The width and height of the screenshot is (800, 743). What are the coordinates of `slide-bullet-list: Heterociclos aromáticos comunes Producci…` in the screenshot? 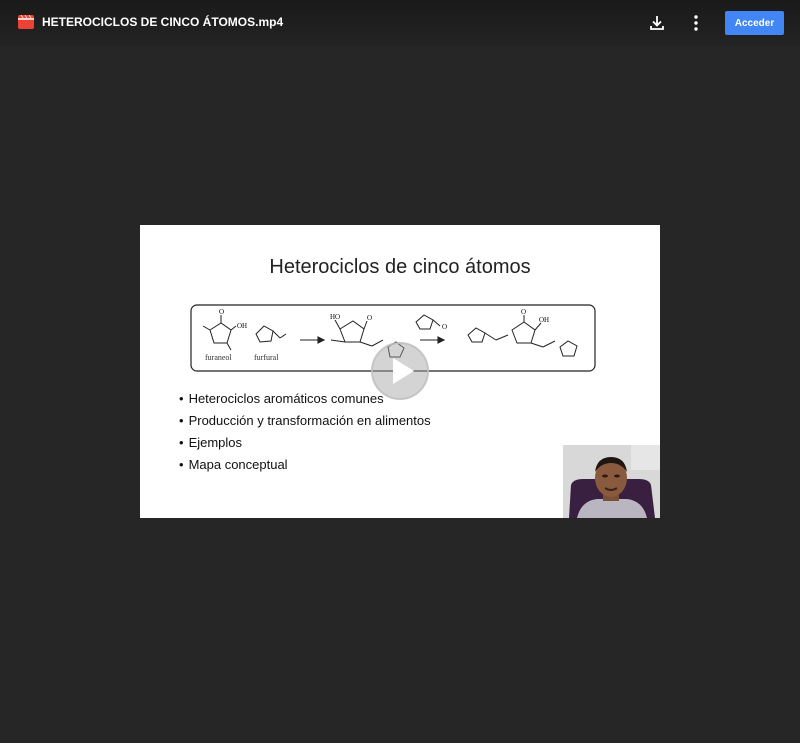 It's located at (305, 435).